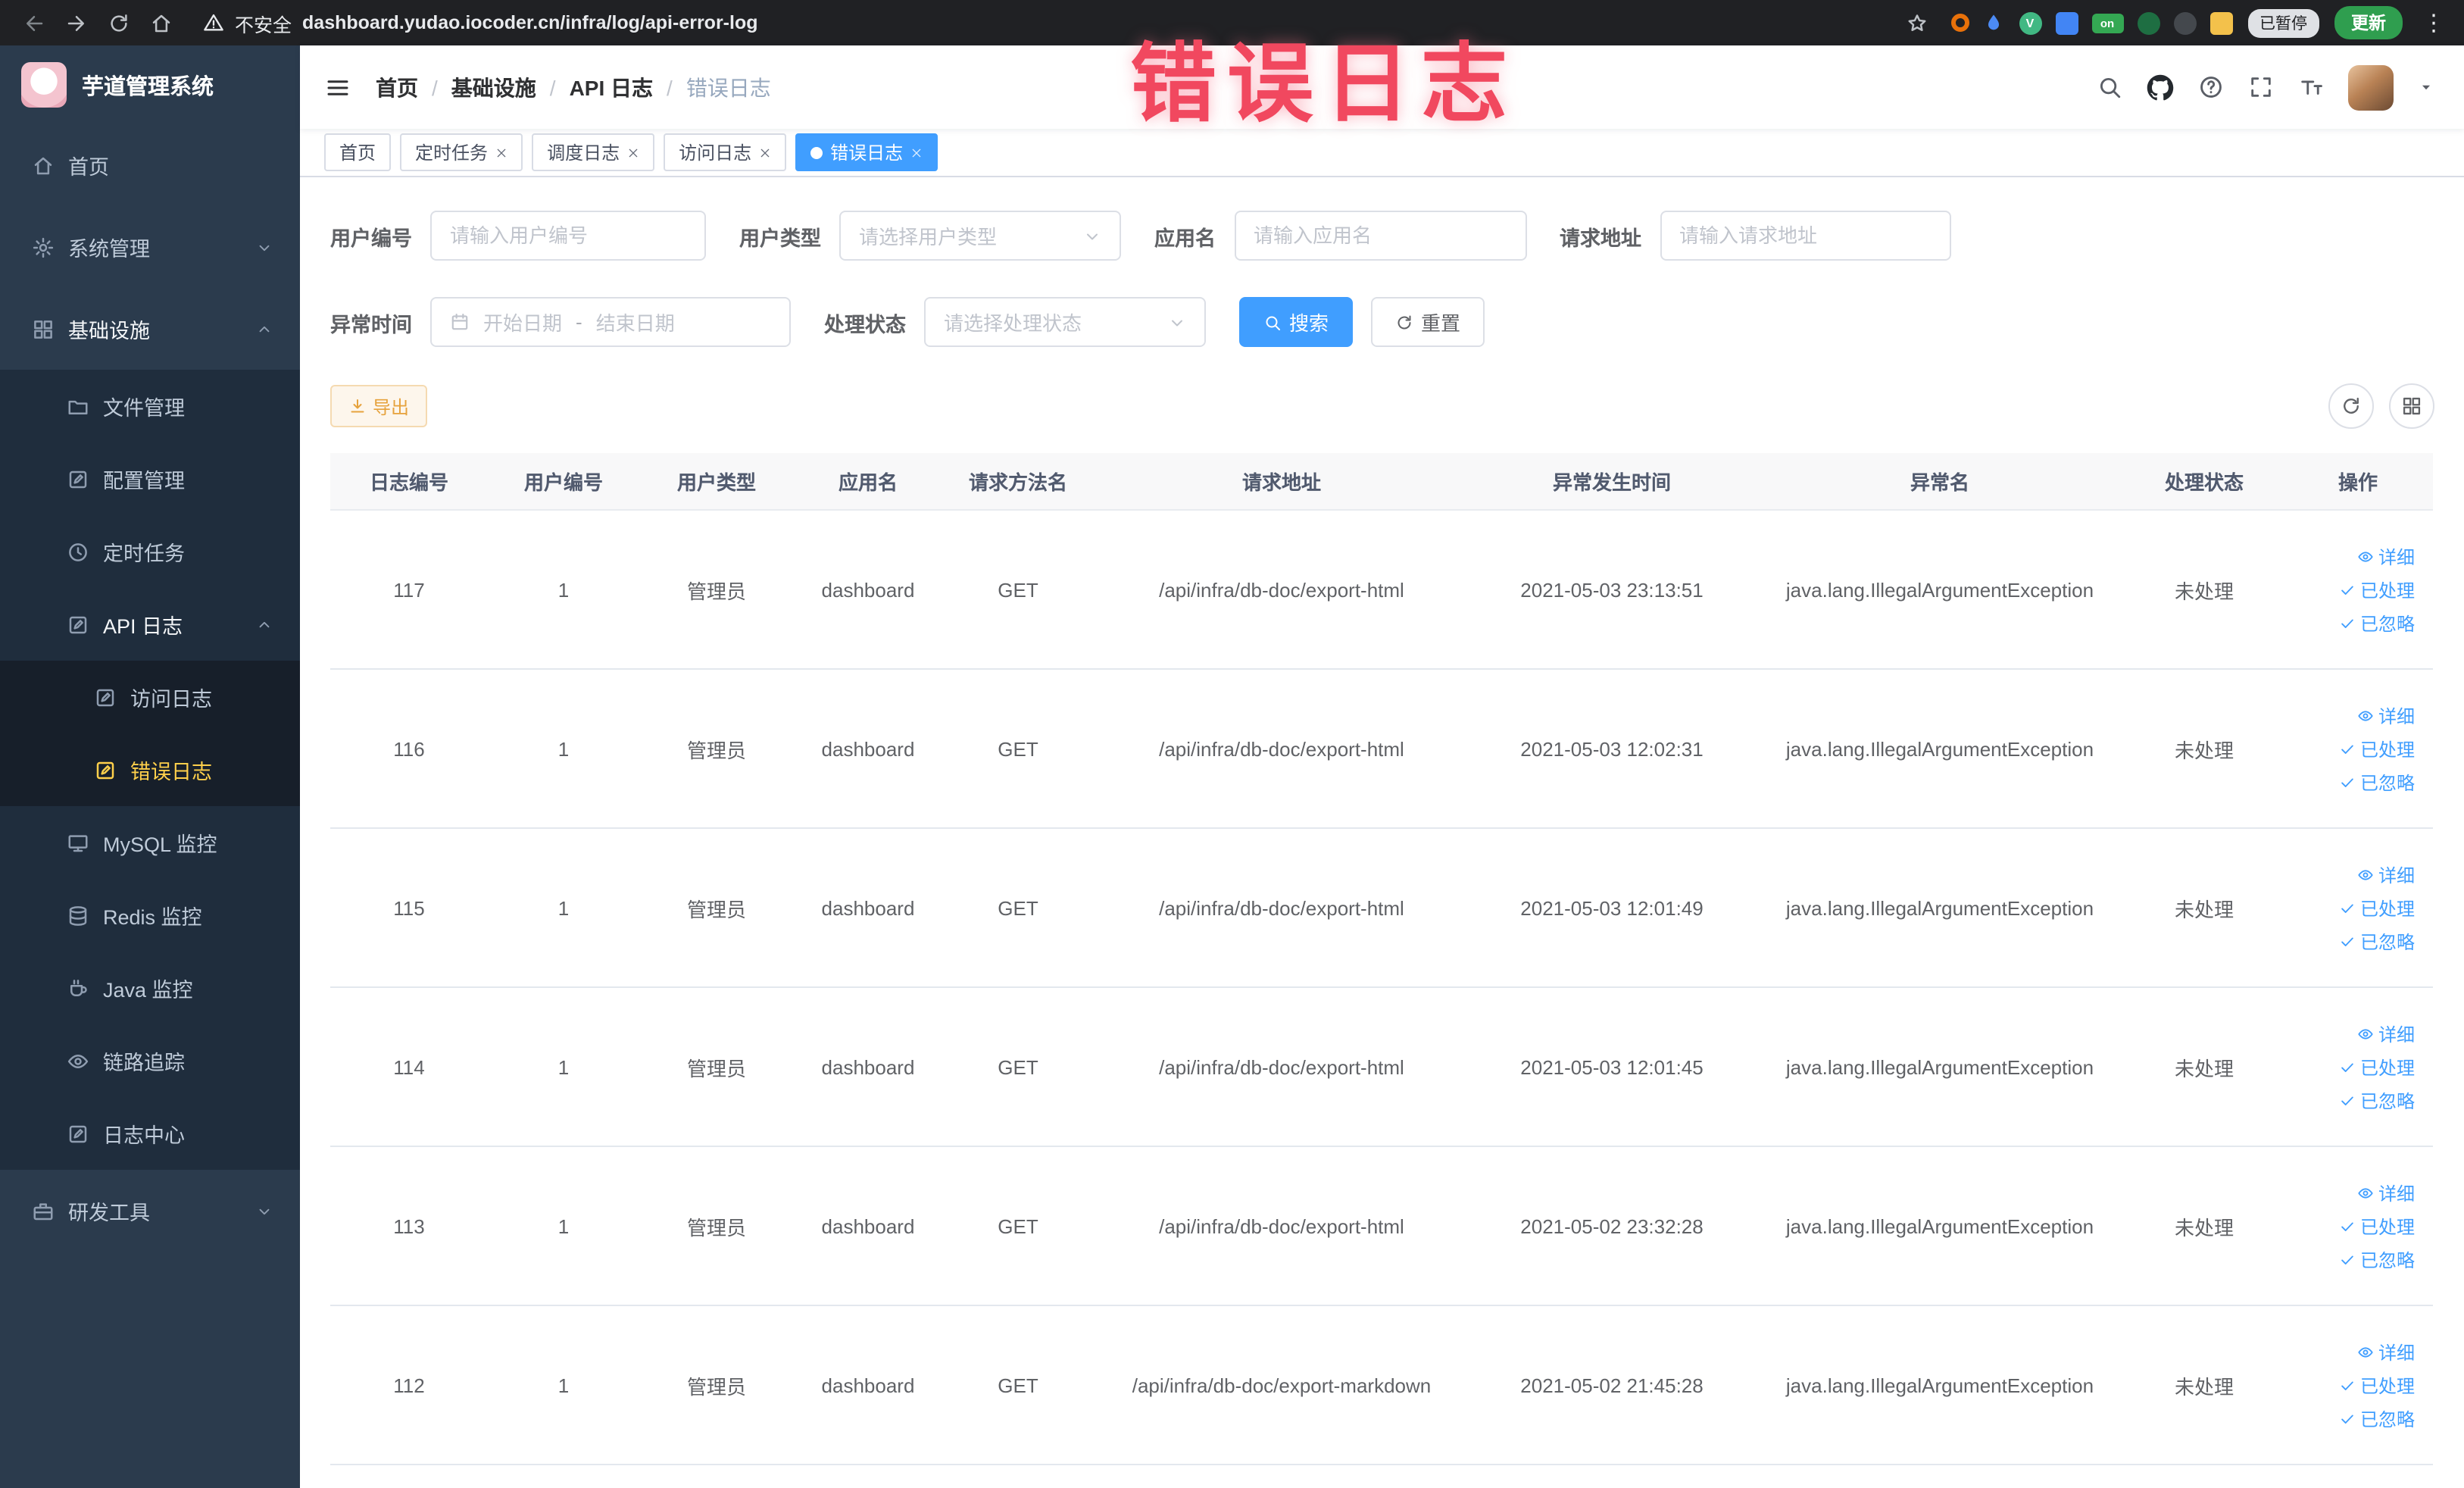  I want to click on browser-menu-icon: ⋮, so click(2434, 22).